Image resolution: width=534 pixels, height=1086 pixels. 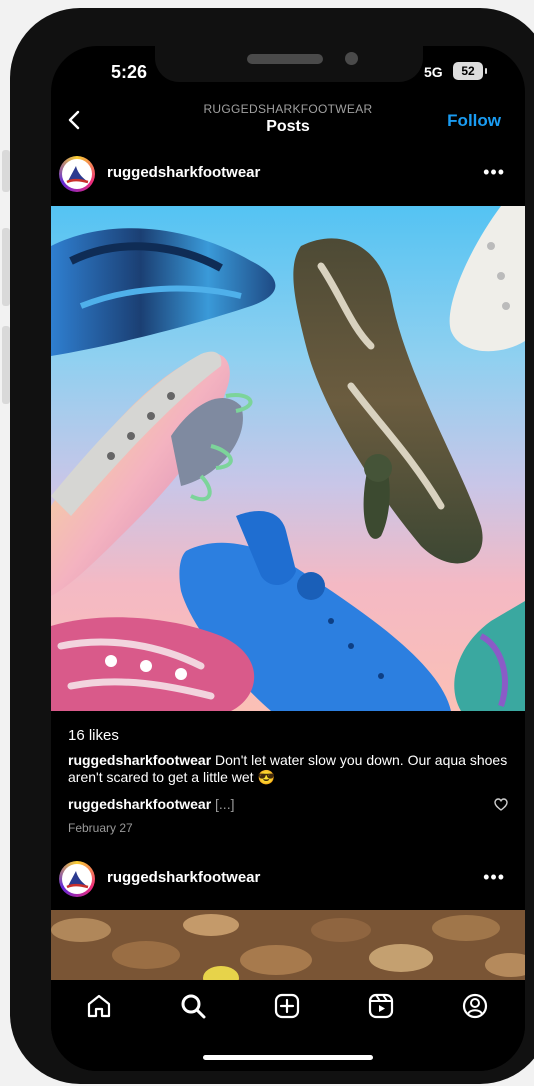 I want to click on home-icon, so click(x=99, y=1006).